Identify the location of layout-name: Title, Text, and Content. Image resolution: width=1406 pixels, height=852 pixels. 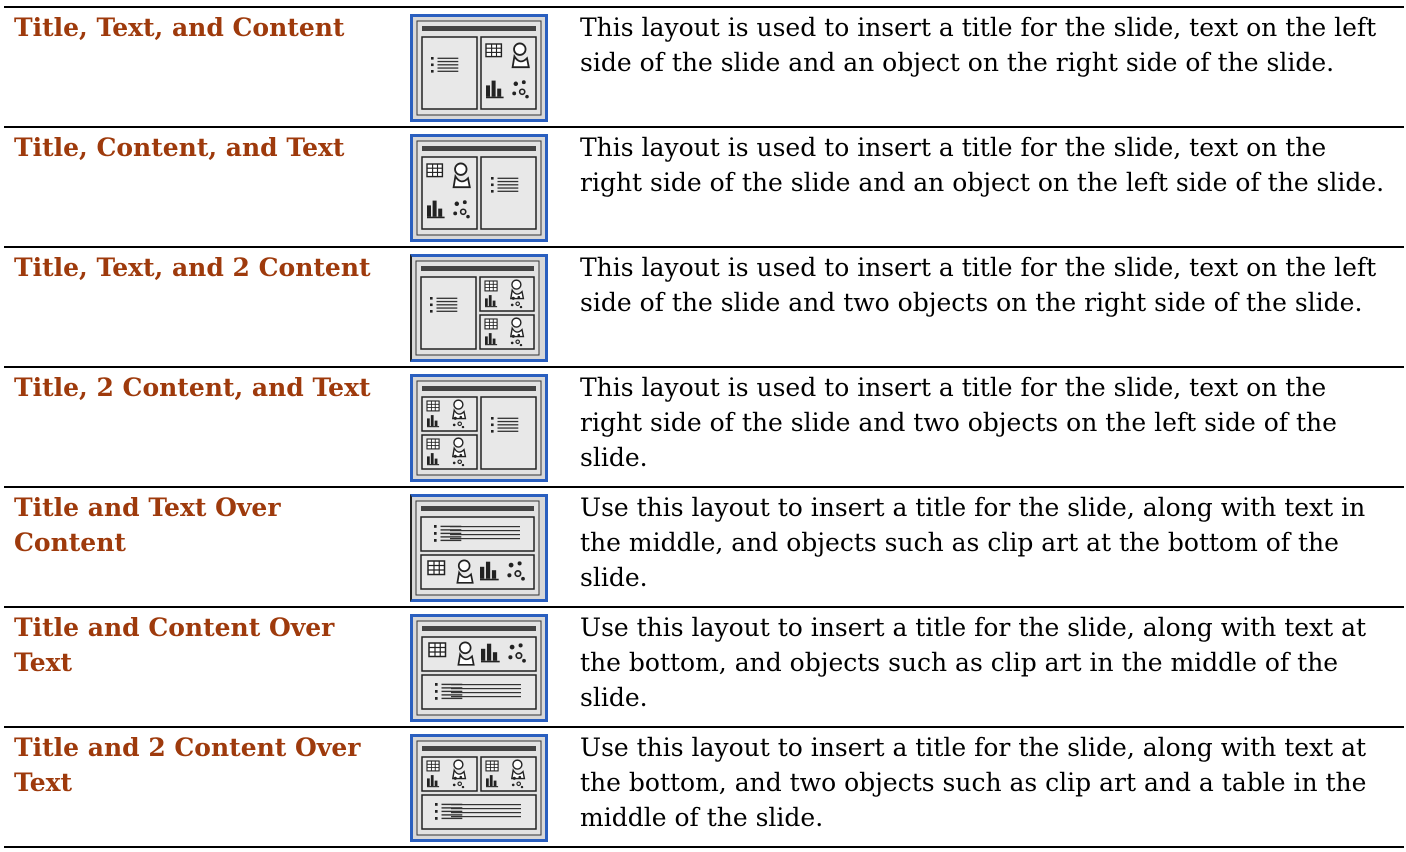
(205, 66).